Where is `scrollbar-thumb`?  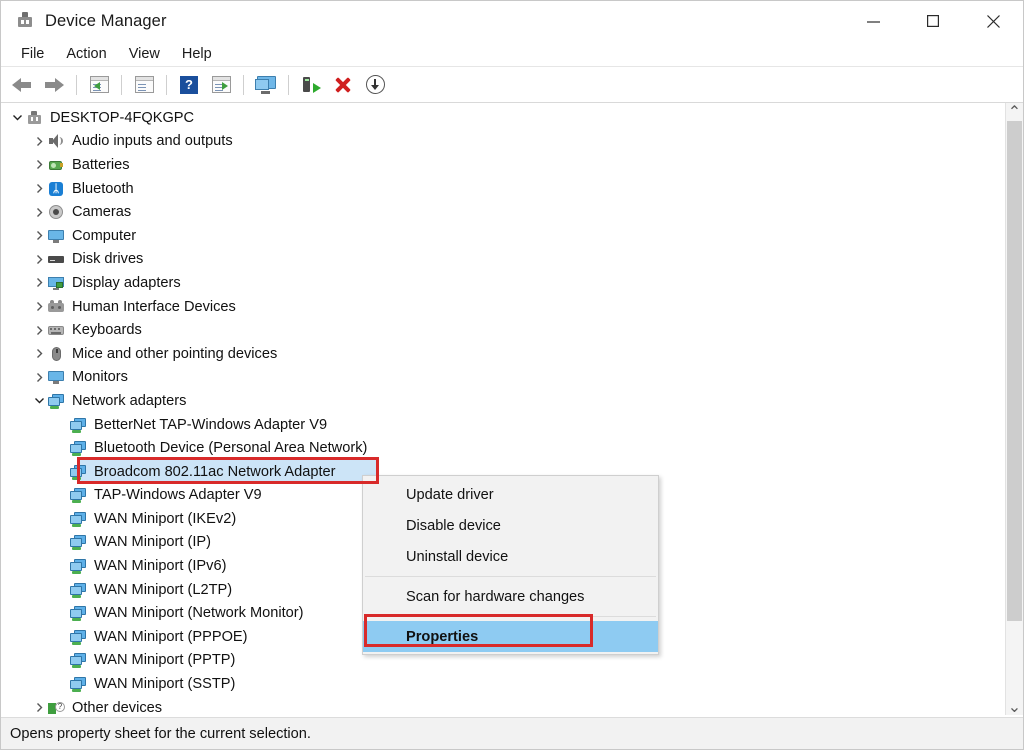 scrollbar-thumb is located at coordinates (1014, 371).